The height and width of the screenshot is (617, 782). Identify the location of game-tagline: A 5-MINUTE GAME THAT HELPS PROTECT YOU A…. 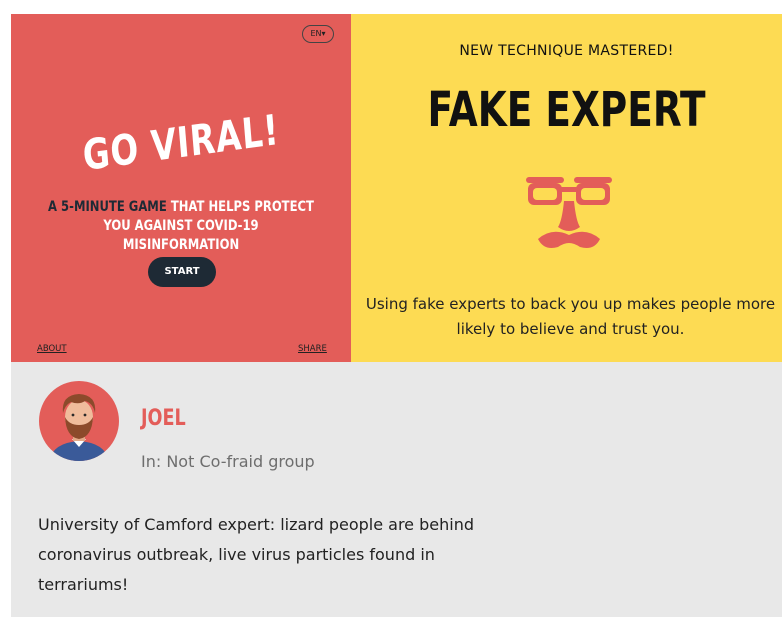
(181, 226).